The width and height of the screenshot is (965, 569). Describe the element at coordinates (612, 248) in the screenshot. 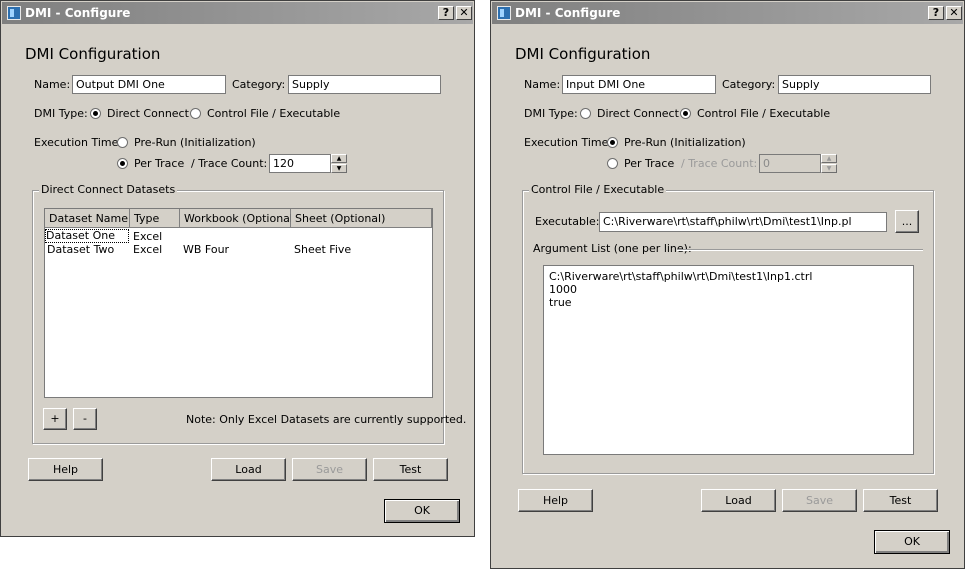

I see `argument-list-label: Argument List (one per line):` at that location.